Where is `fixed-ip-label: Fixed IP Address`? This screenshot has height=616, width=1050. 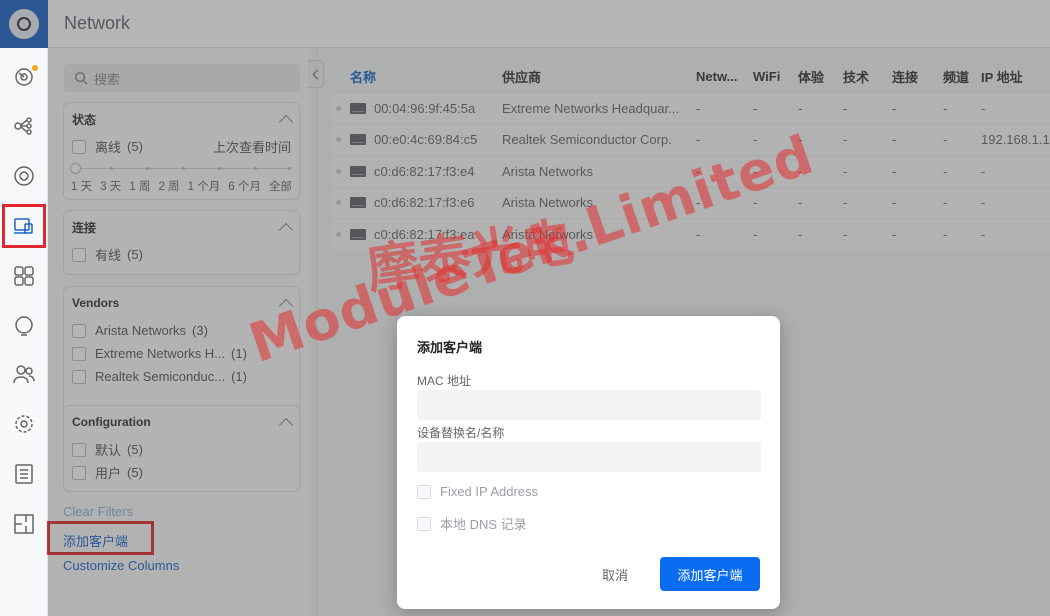
fixed-ip-label: Fixed IP Address is located at coordinates (489, 491).